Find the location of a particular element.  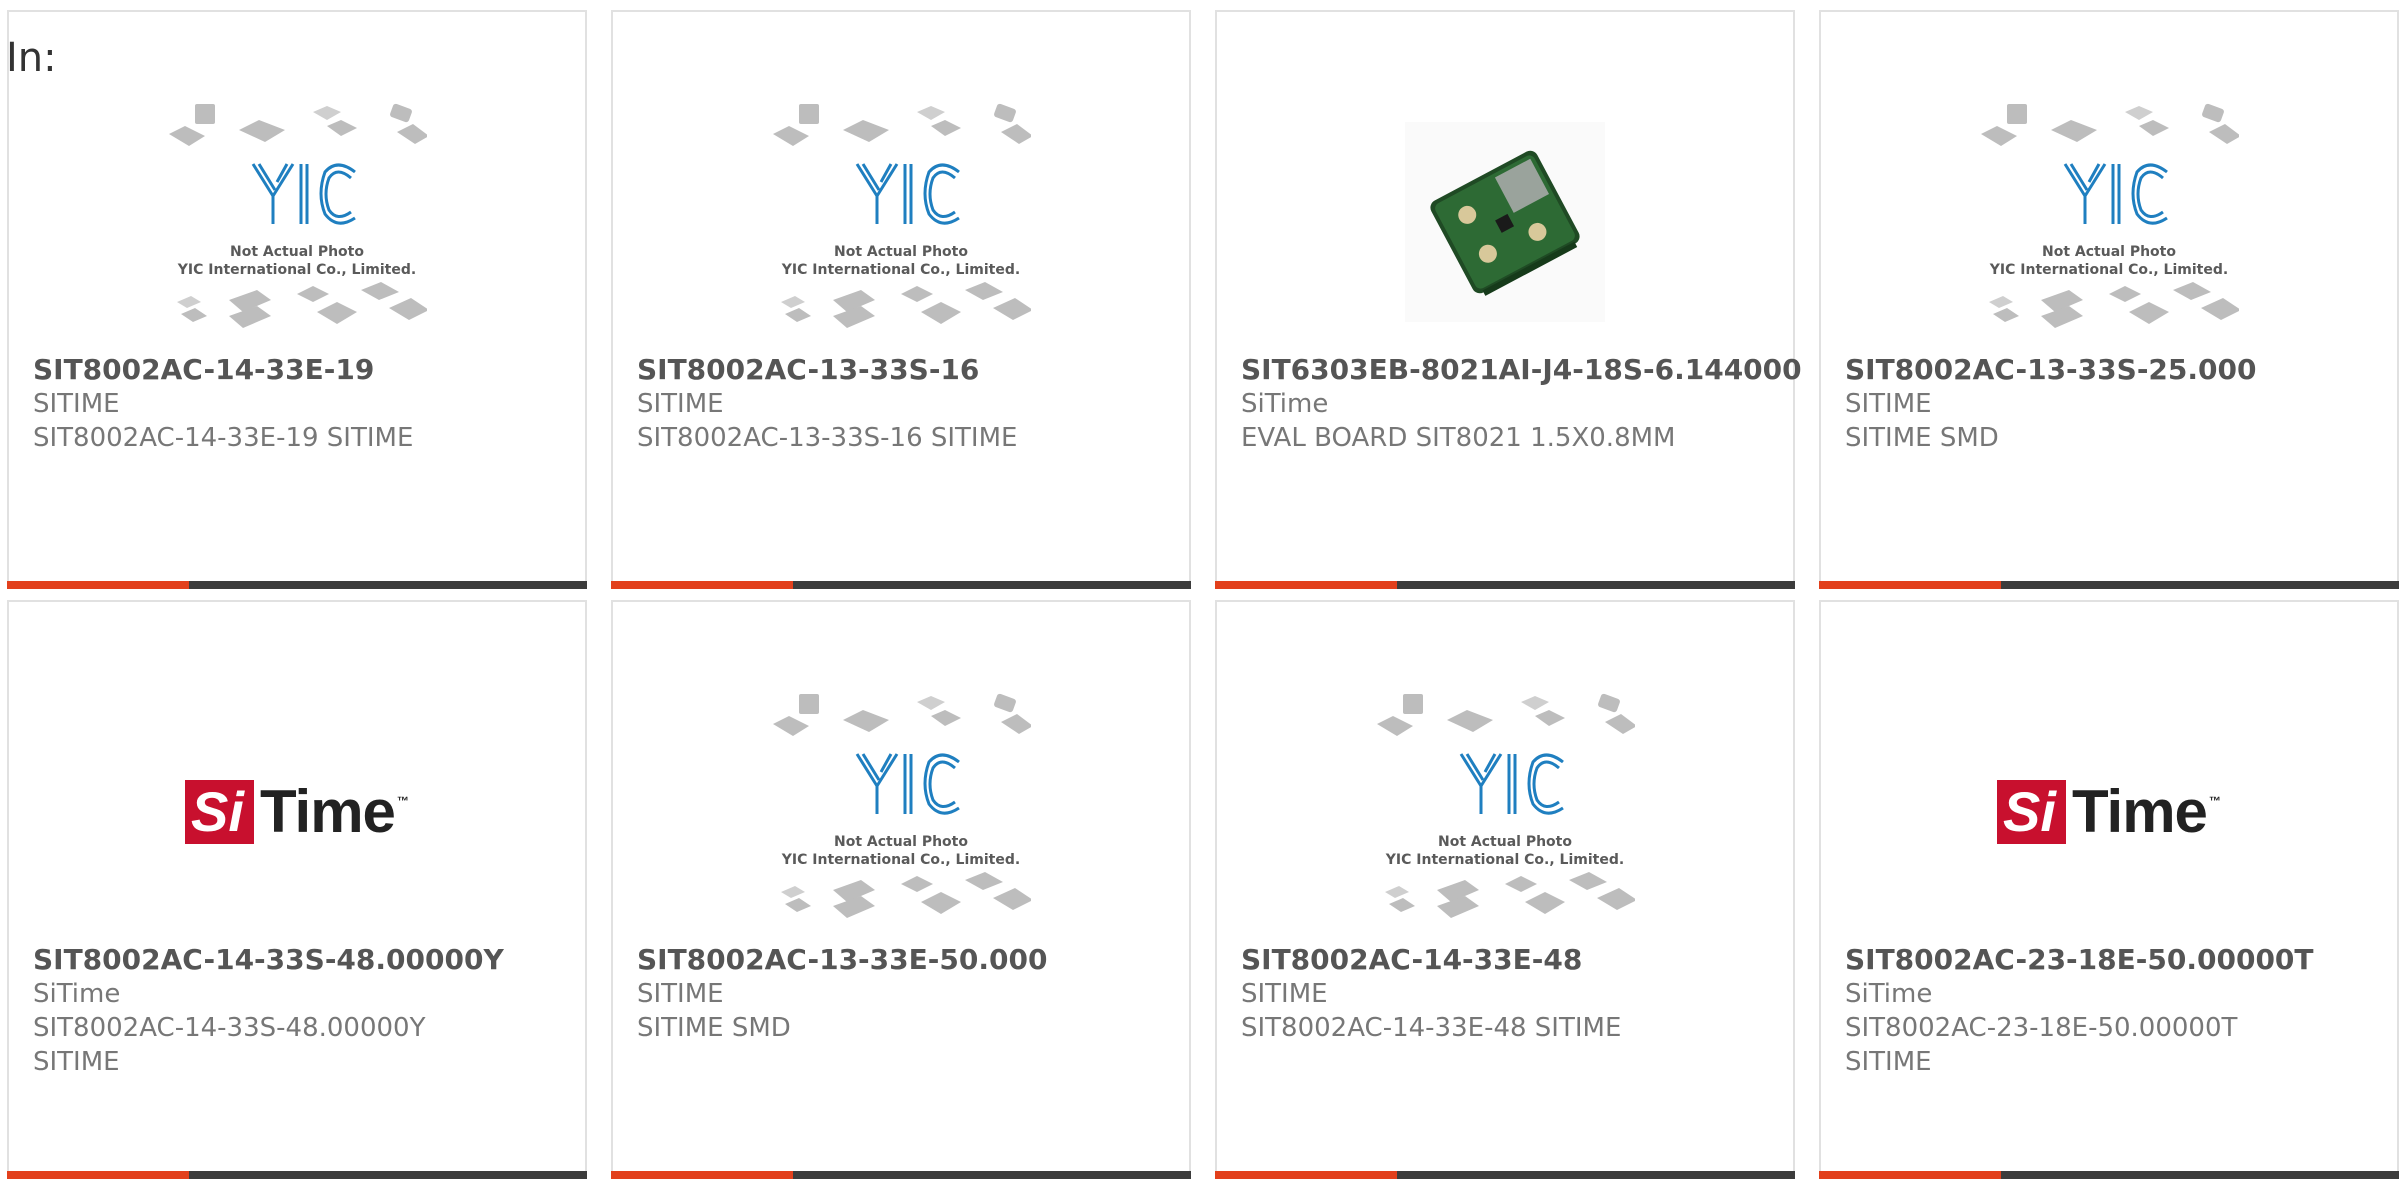

part-number-link: SIT8002AC-14-33S-48.00000Y is located at coordinates (301, 960).